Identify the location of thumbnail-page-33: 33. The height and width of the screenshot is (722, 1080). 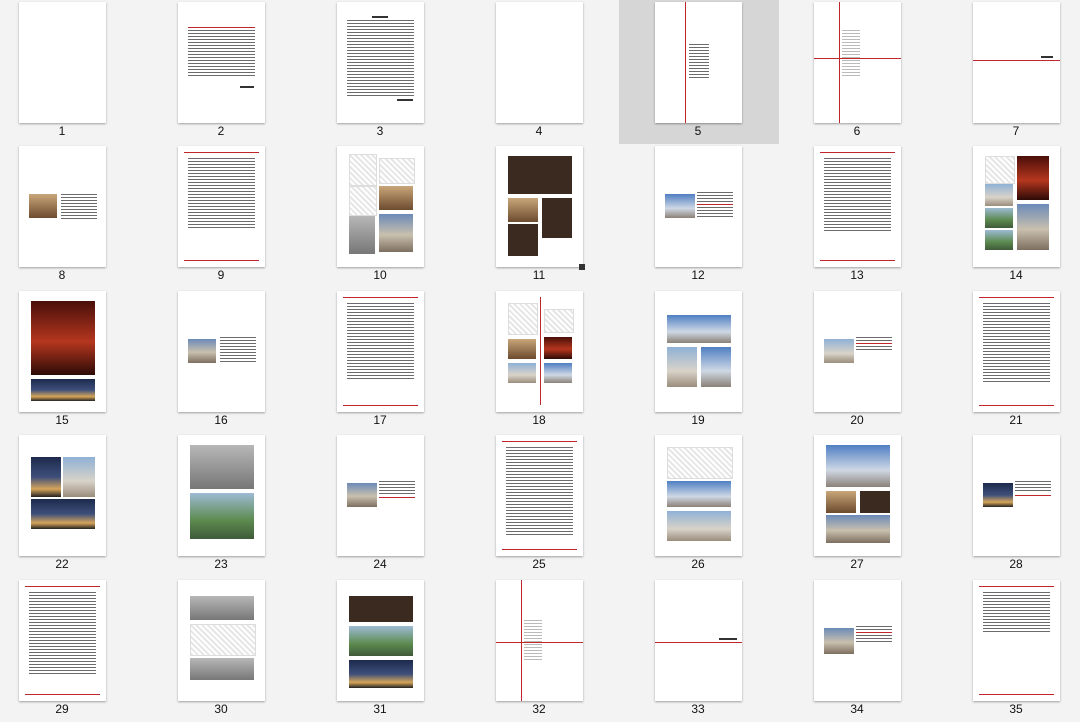
(715, 650).